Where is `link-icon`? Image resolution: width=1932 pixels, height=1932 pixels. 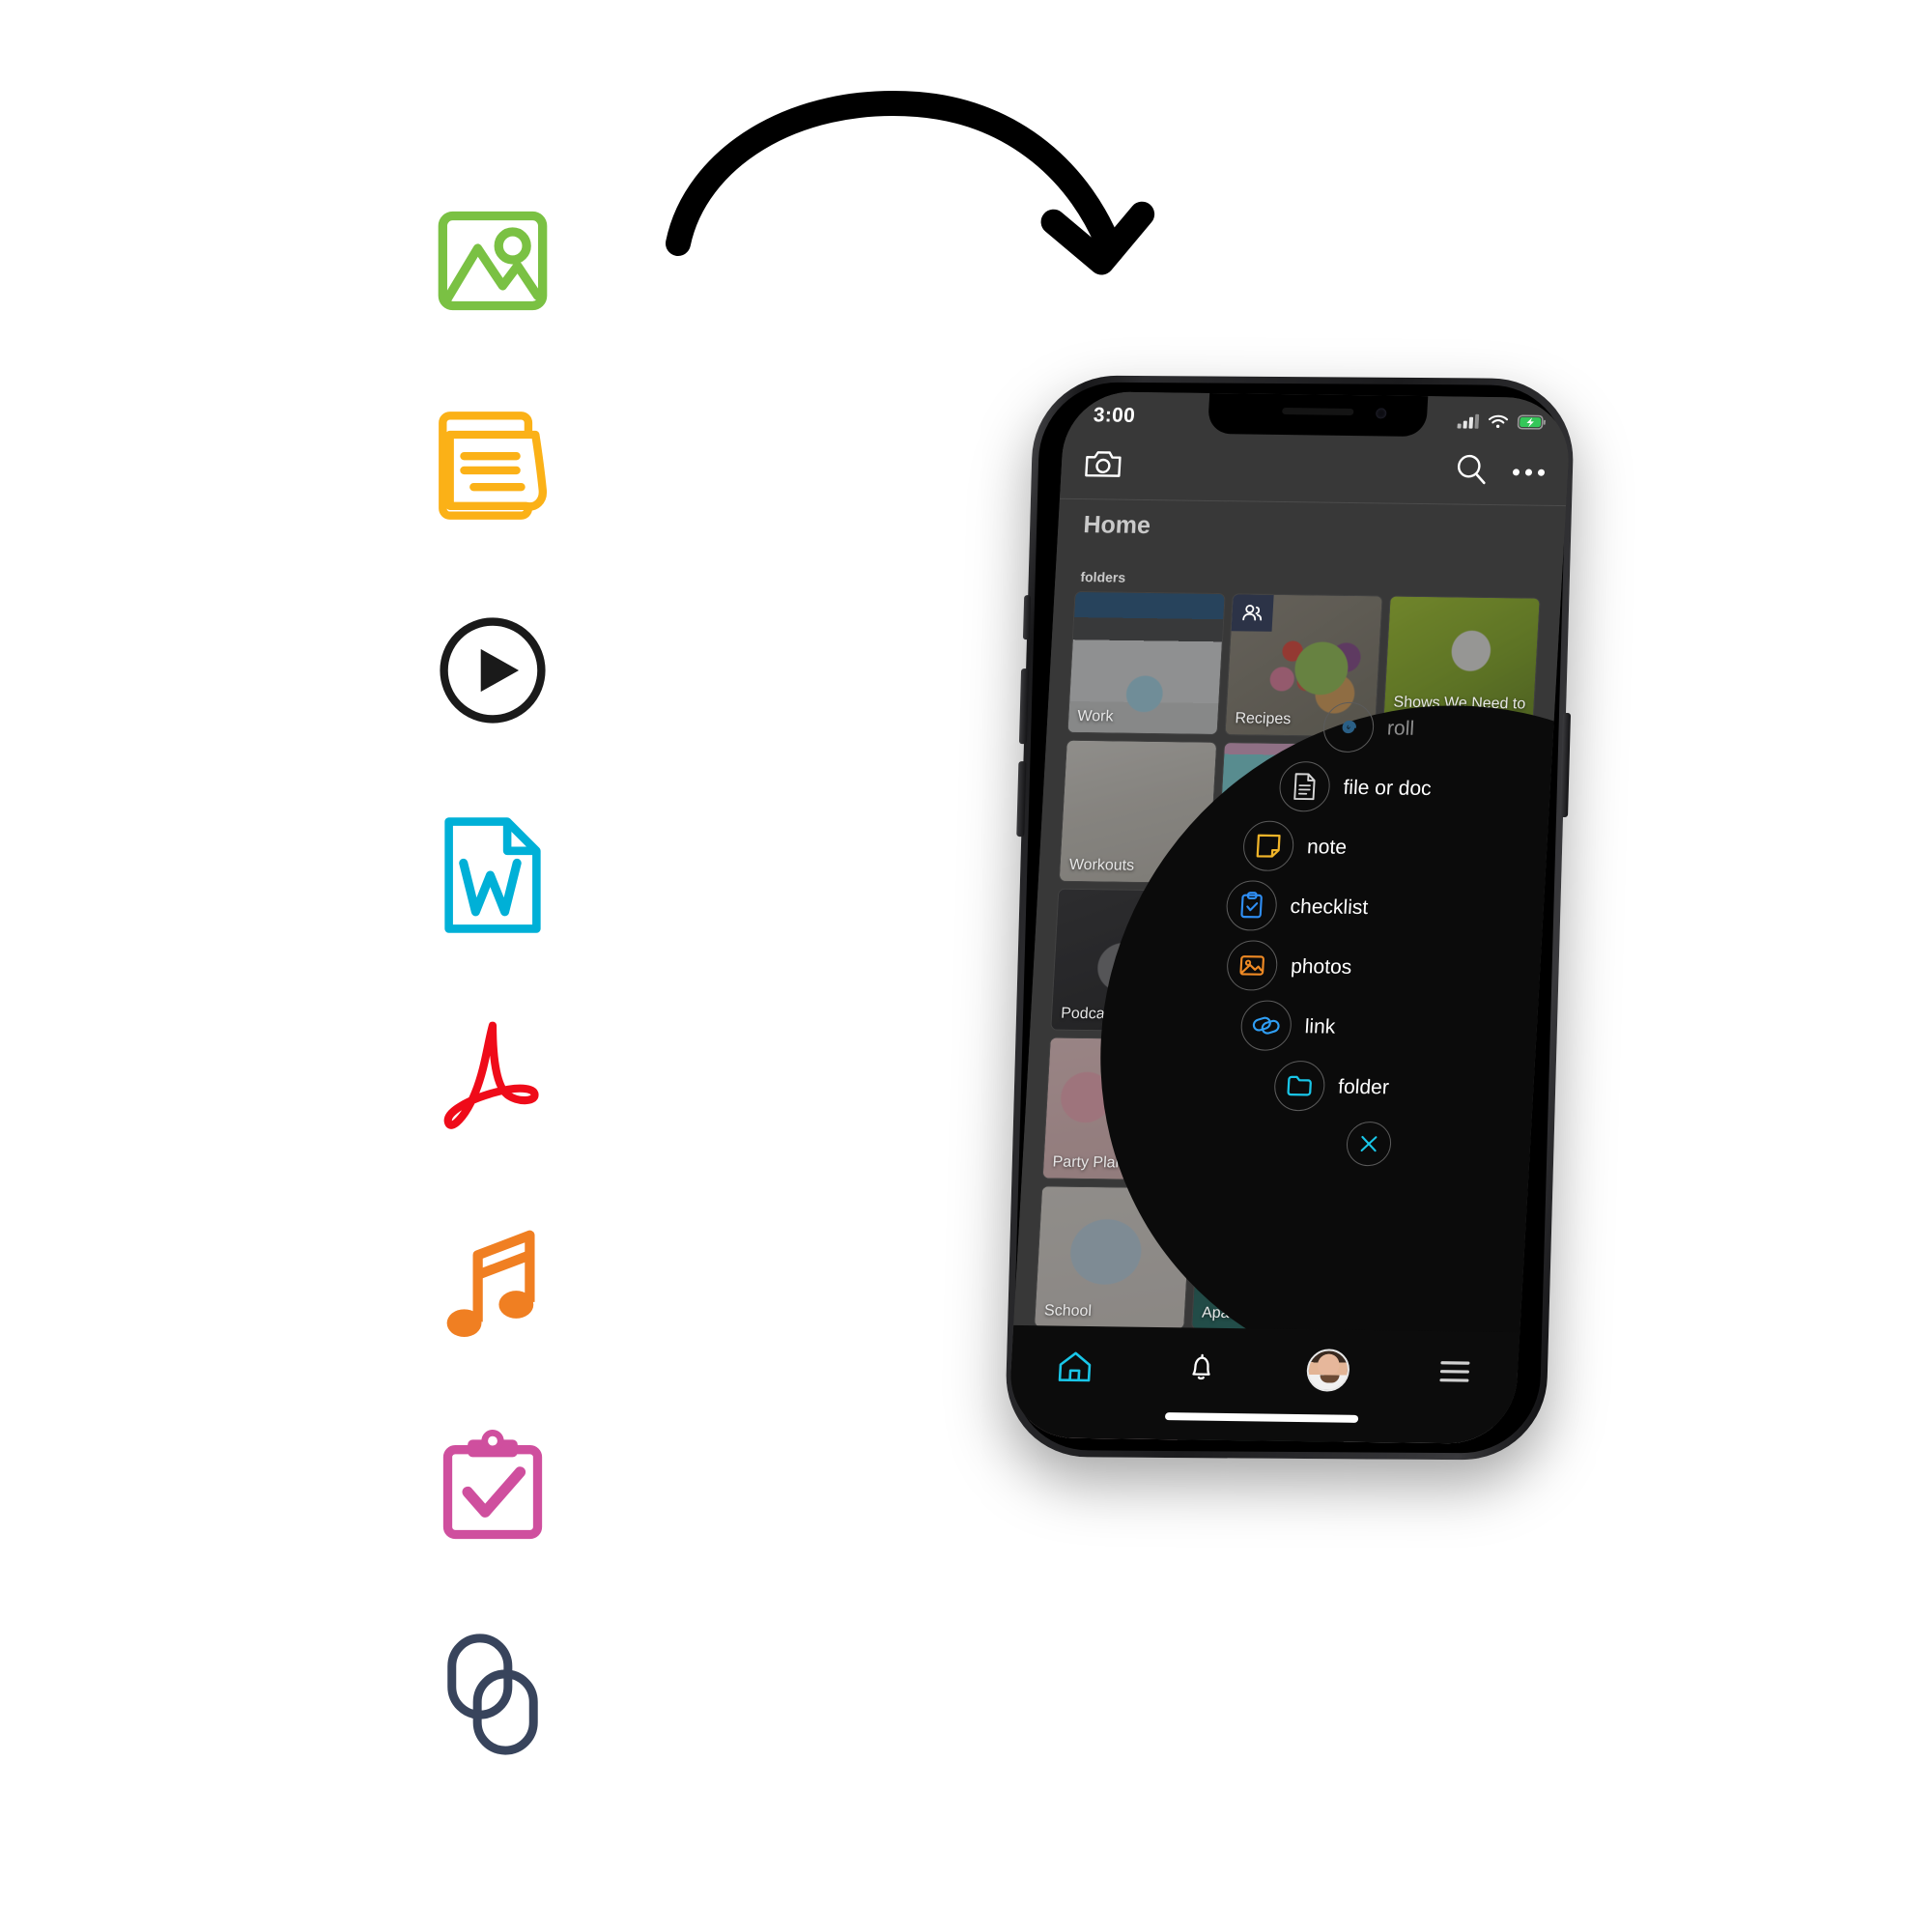 link-icon is located at coordinates (493, 1694).